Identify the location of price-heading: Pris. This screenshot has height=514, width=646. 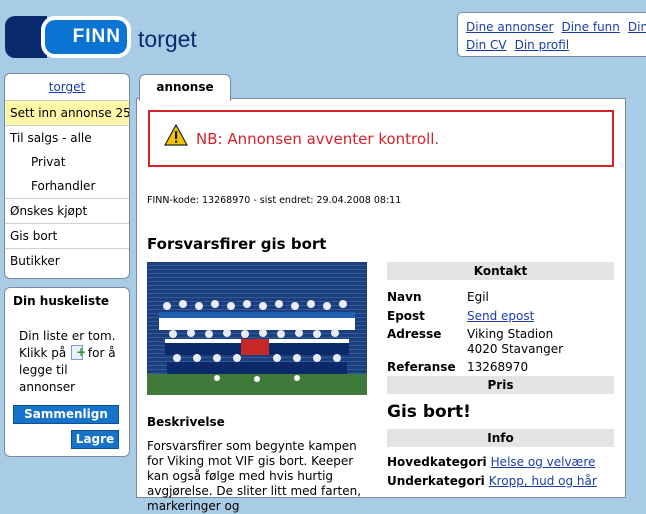
(500, 385).